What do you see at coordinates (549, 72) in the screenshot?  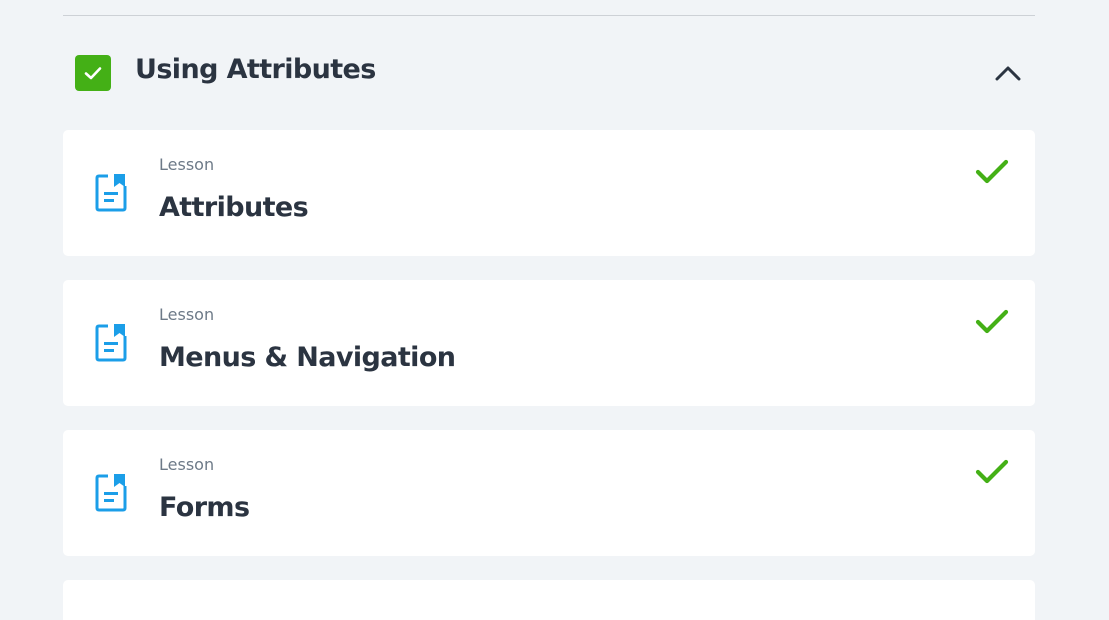 I see `section-header-using-attributes: Using Attributes` at bounding box center [549, 72].